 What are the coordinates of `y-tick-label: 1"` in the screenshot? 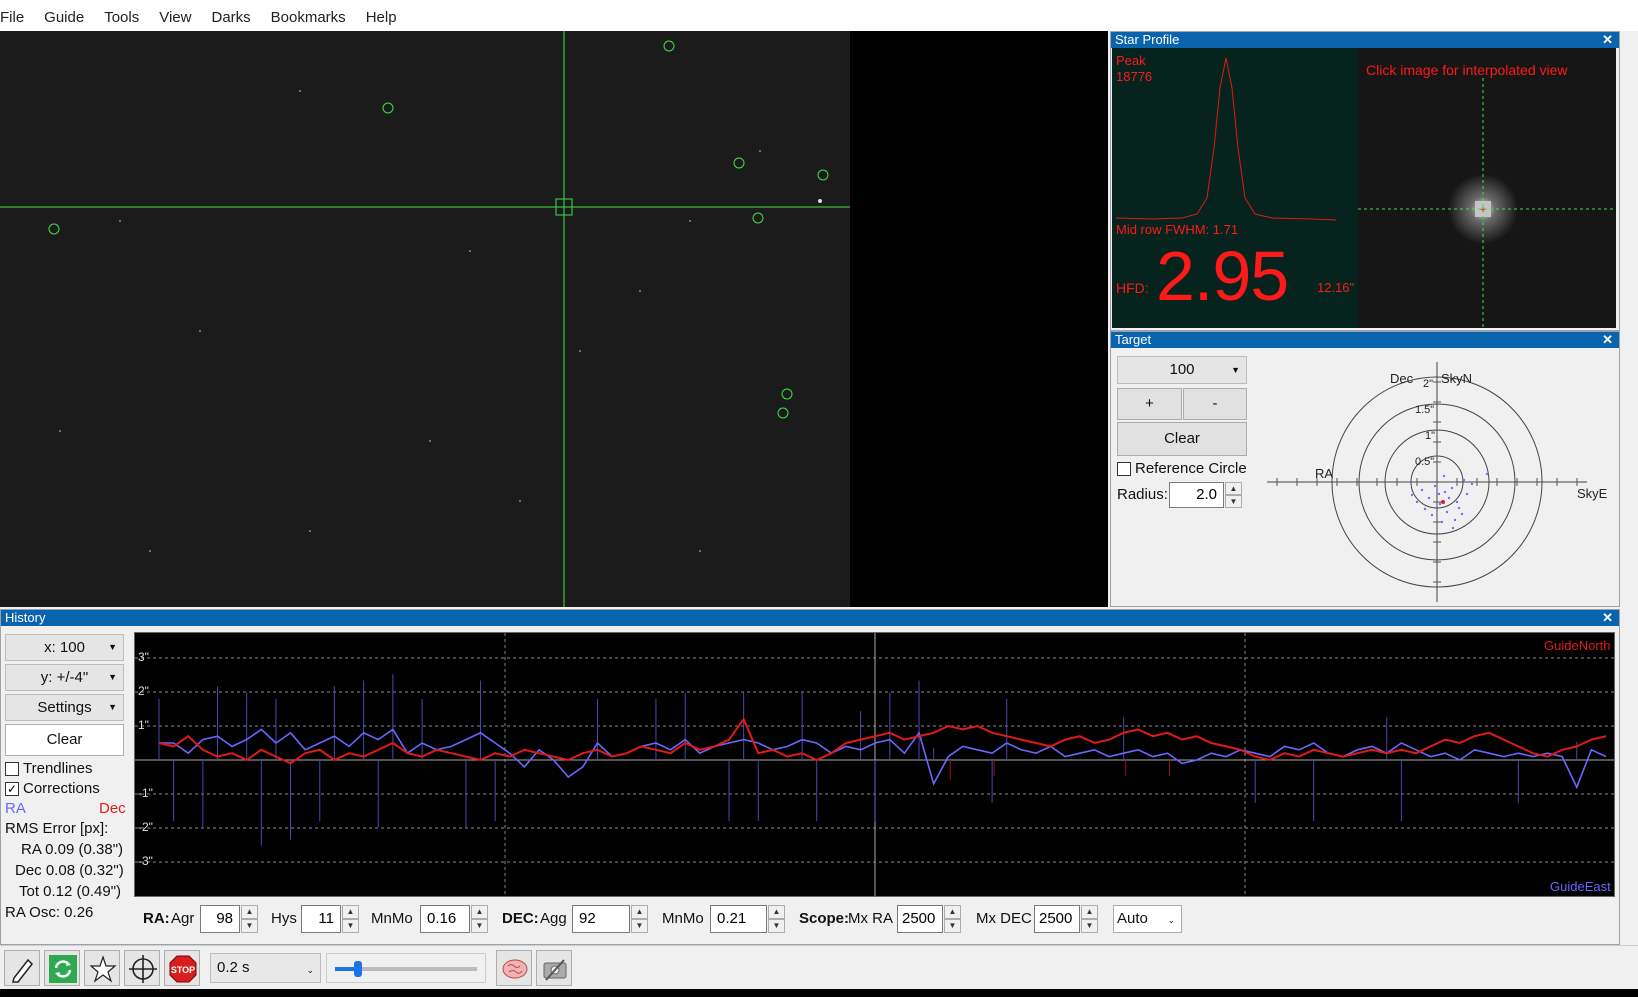 It's located at (143, 725).